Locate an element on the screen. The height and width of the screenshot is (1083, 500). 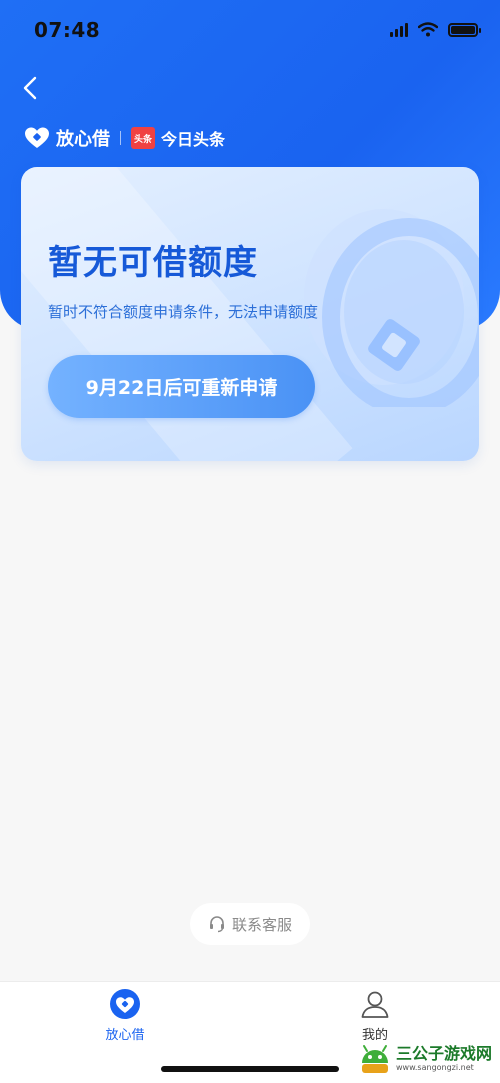
wifi-icon is located at coordinates (428, 29).